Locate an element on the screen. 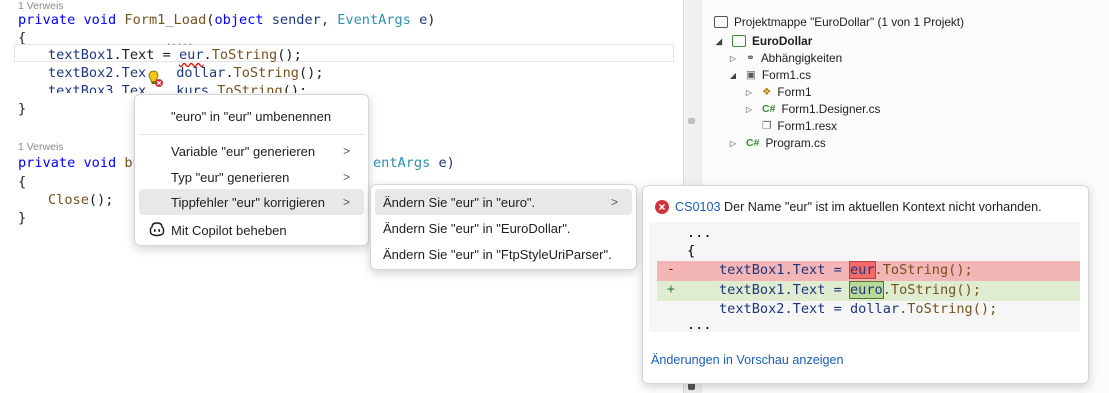  scroll-marker is located at coordinates (691, 121).